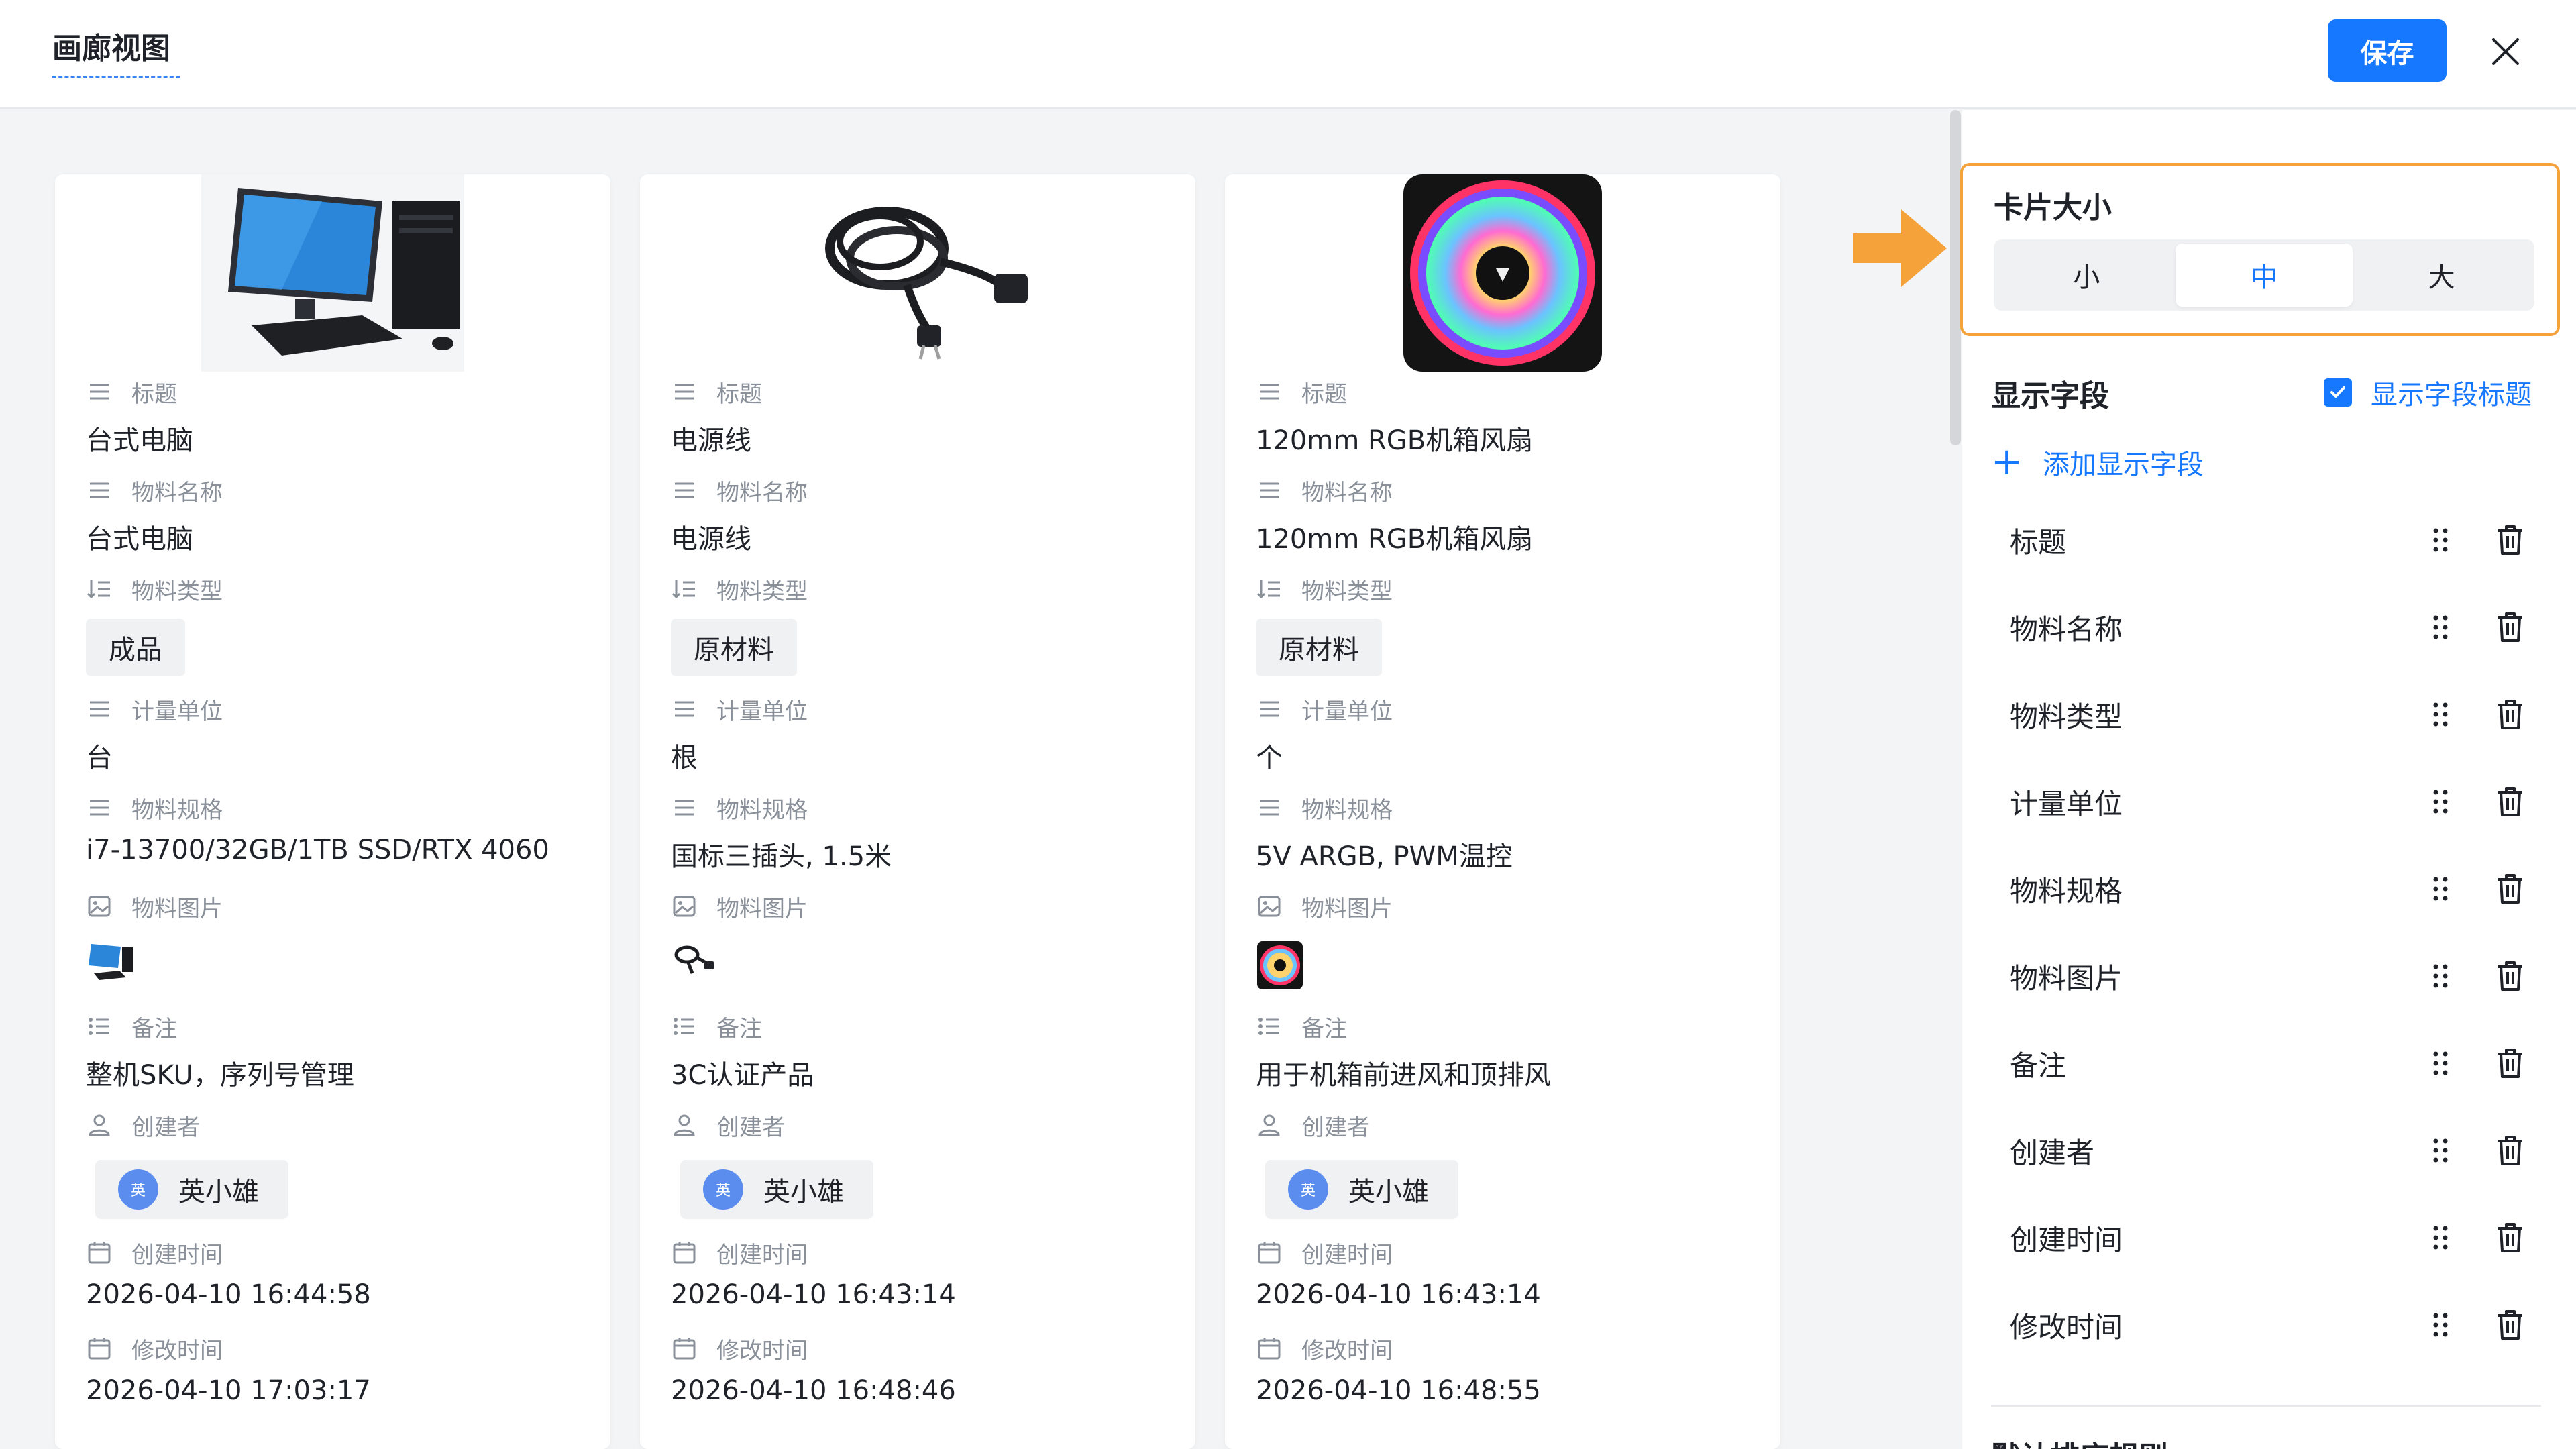 This screenshot has width=2576, height=1449. Describe the element at coordinates (2451, 395) in the screenshot. I see `show-field-titles-label: 显示字段标题` at that location.